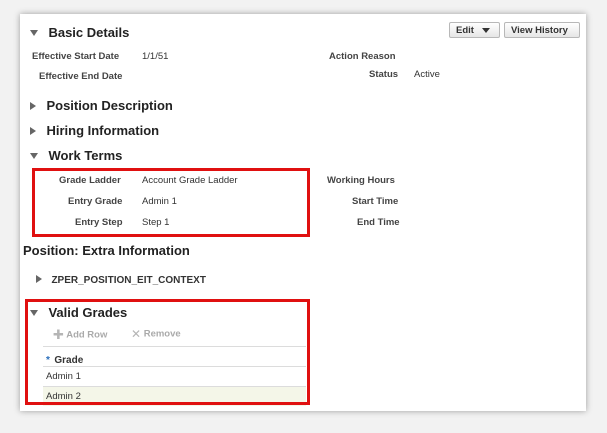 The image size is (607, 433). What do you see at coordinates (85, 155) in the screenshot?
I see `work-terms-title: Work Terms` at bounding box center [85, 155].